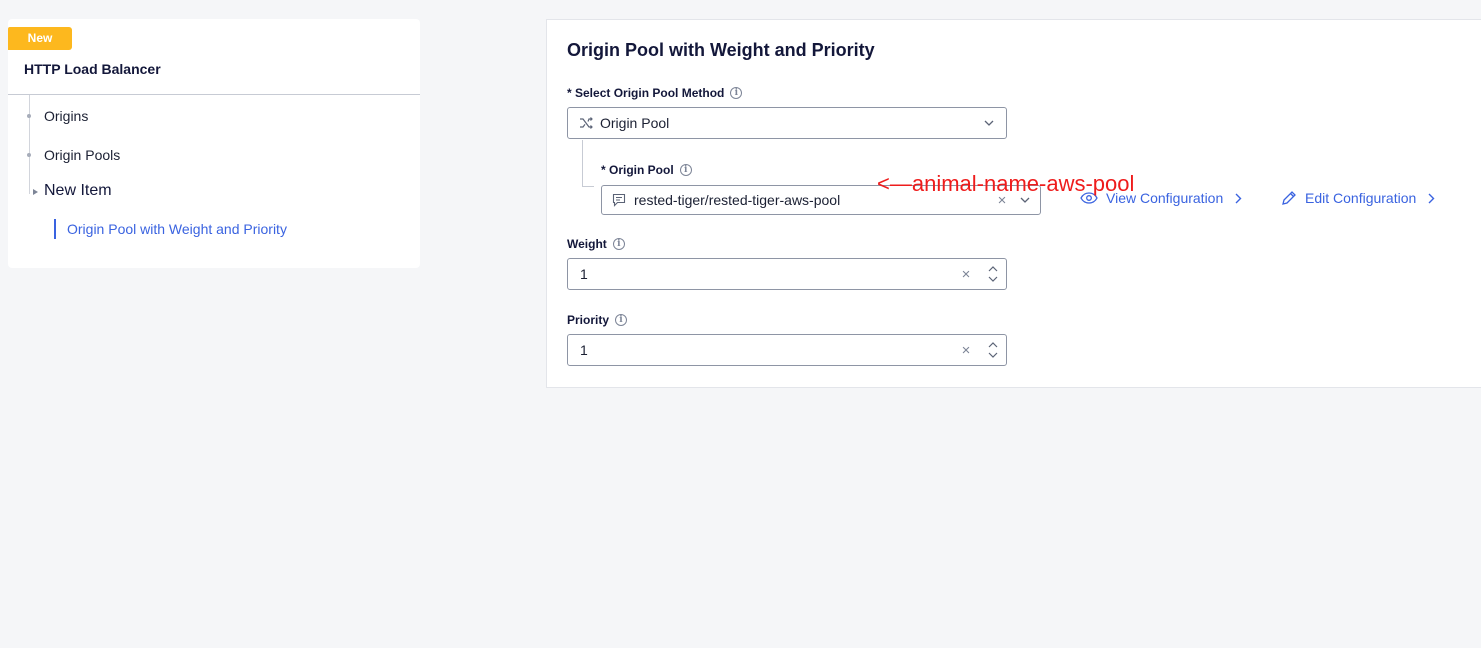  Describe the element at coordinates (619, 200) in the screenshot. I see `list-icon` at that location.